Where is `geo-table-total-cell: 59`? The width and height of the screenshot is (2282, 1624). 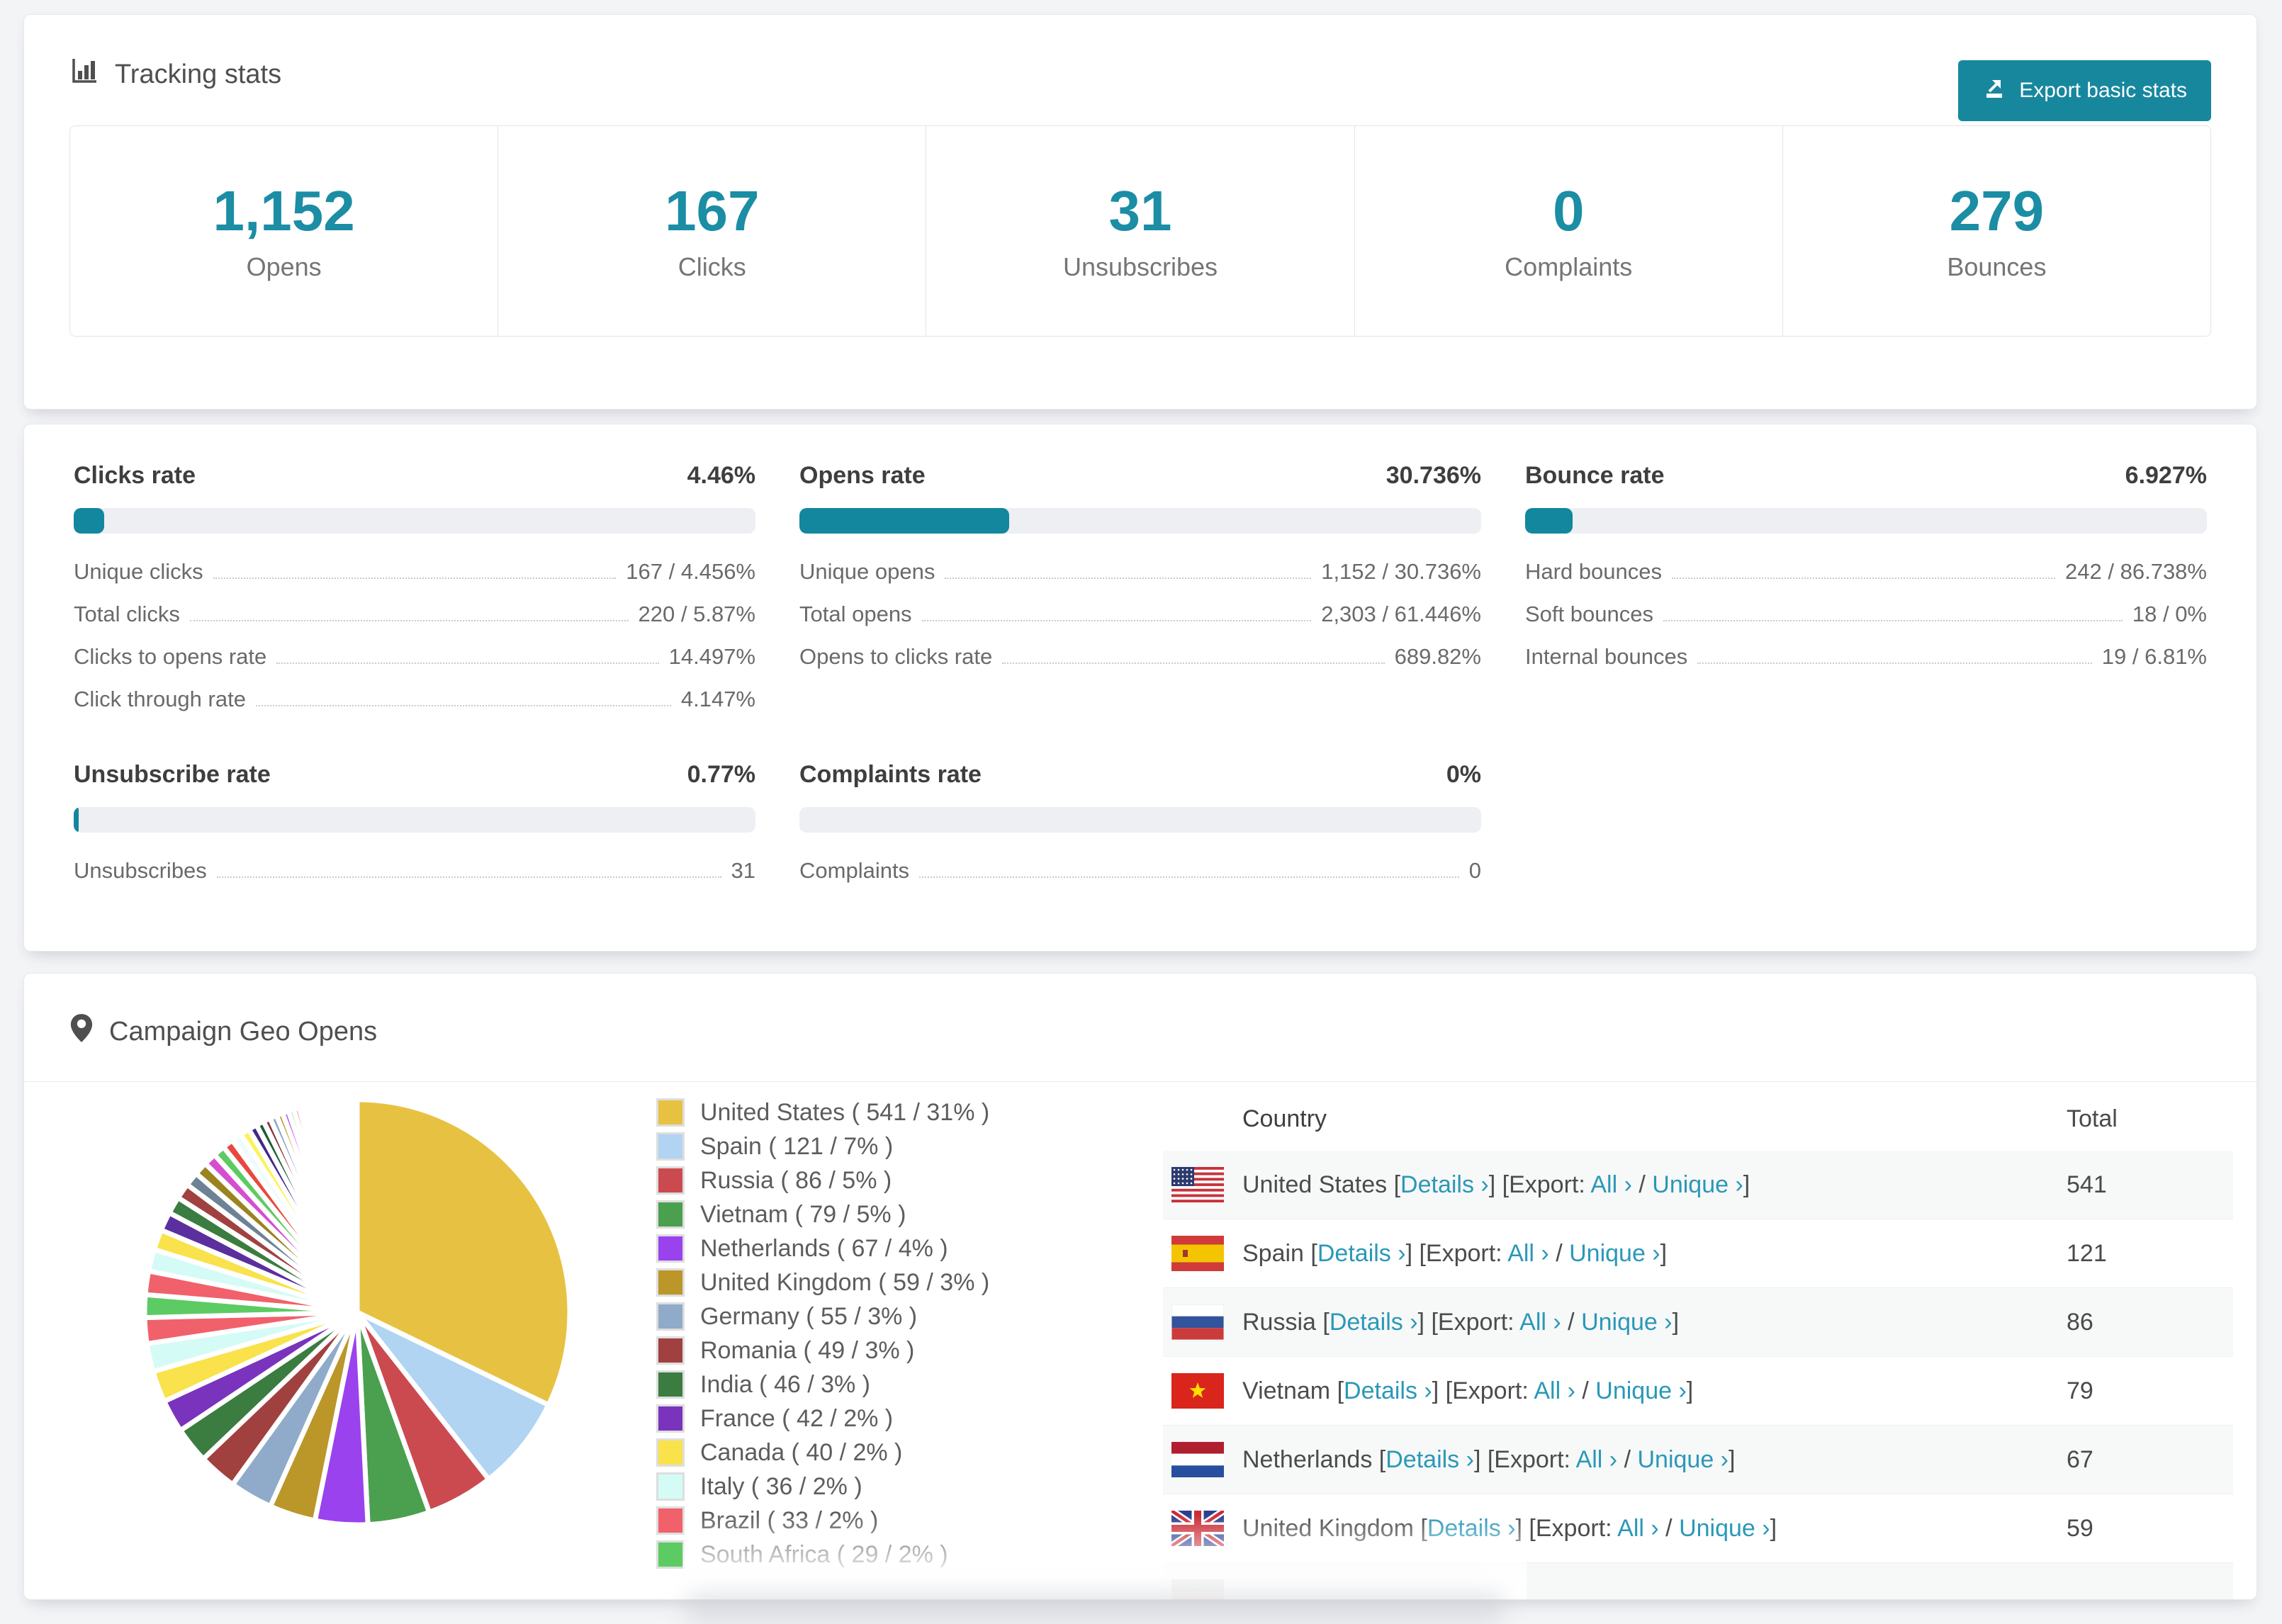 geo-table-total-cell: 59 is located at coordinates (2080, 1528).